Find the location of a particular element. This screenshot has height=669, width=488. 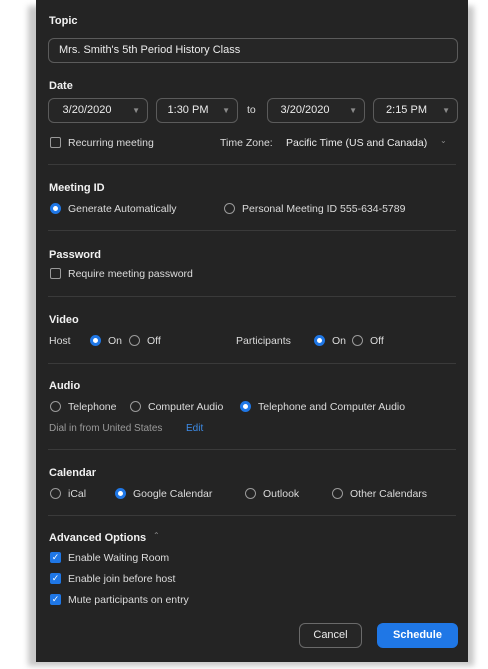

participants-label: Participants is located at coordinates (263, 341).